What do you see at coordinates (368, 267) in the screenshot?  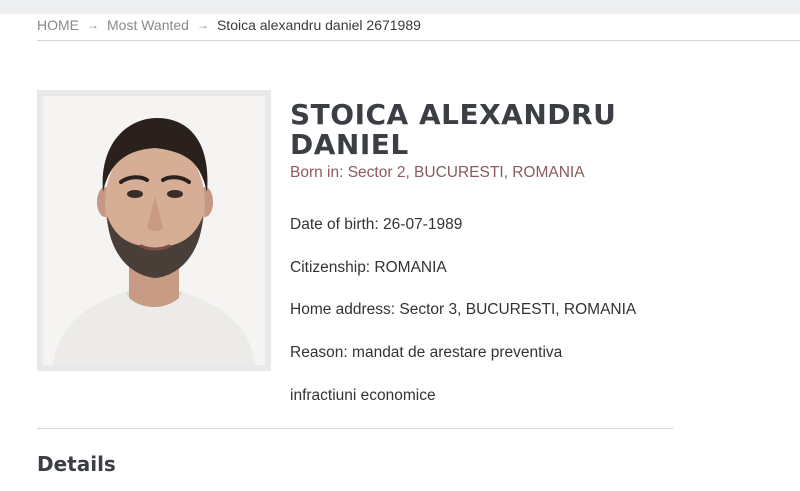 I see `citizenship: Citizenship: ROMANIA` at bounding box center [368, 267].